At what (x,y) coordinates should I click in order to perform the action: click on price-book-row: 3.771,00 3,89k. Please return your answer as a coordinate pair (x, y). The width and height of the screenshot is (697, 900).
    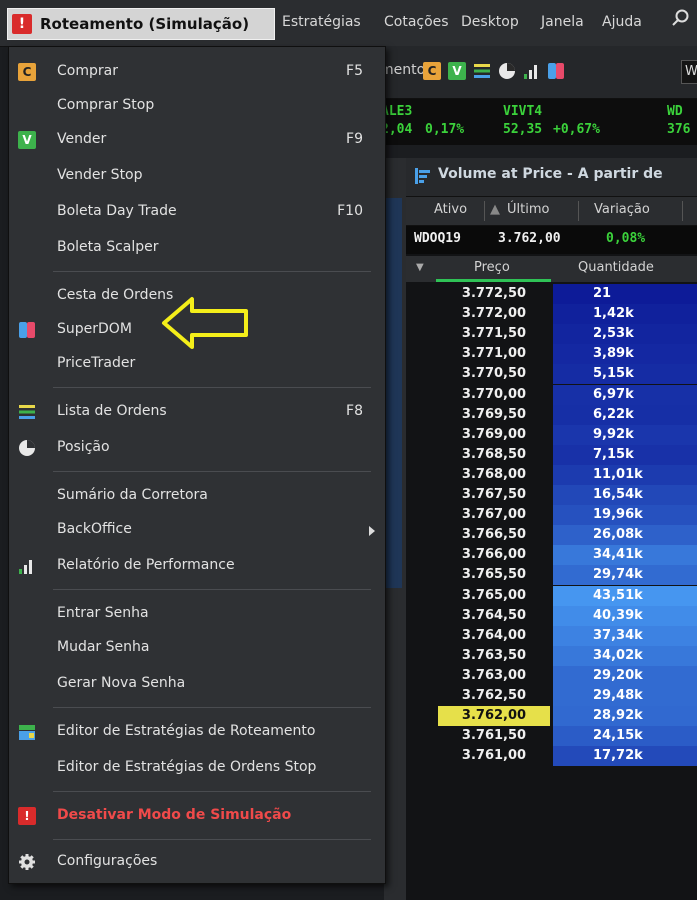
    Looking at the image, I should click on (551, 354).